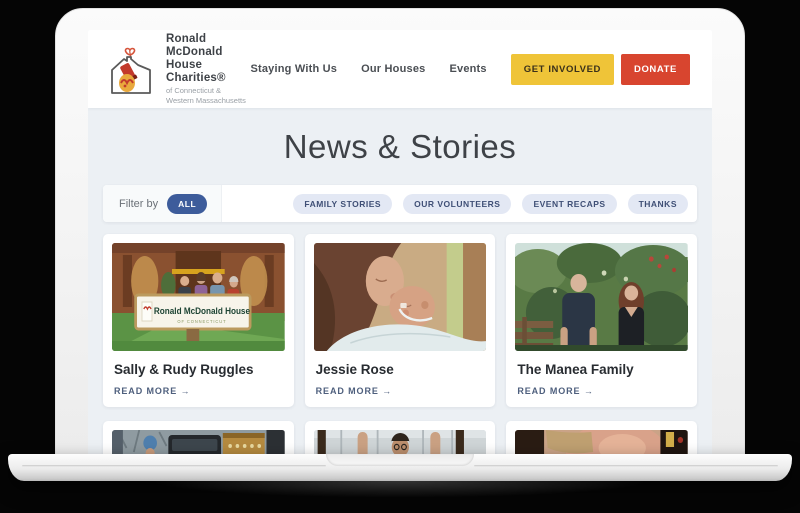  Describe the element at coordinates (343, 203) in the screenshot. I see `filter-pill-family-stories: FAMILY STORIES` at that location.